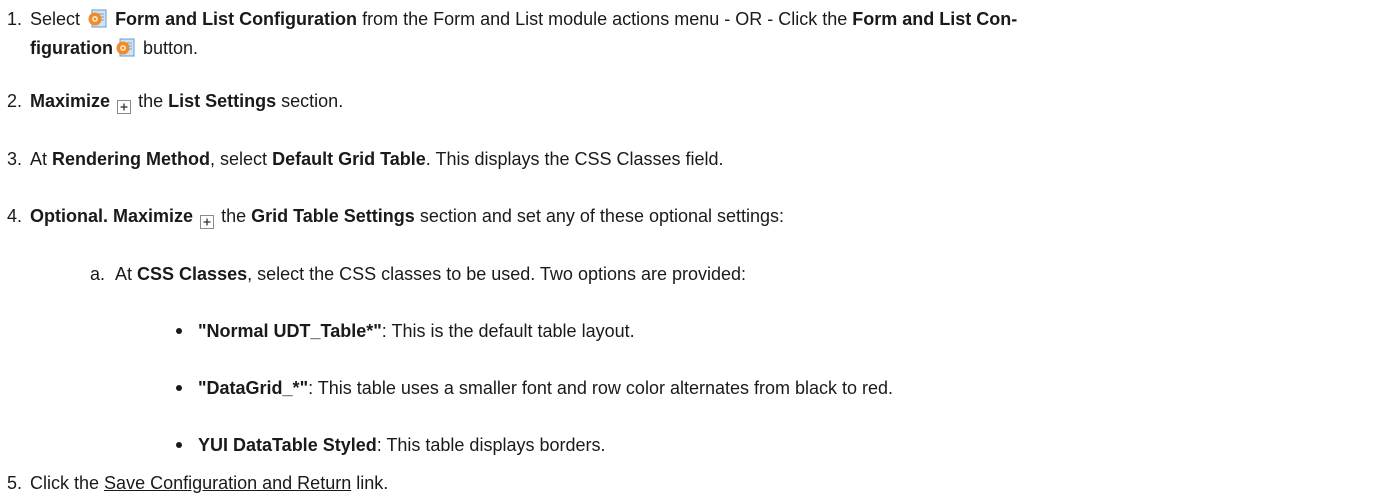 Image resolution: width=1374 pixels, height=496 pixels. What do you see at coordinates (508, 331) in the screenshot?
I see `bullet-text: : This is the default table layout.` at bounding box center [508, 331].